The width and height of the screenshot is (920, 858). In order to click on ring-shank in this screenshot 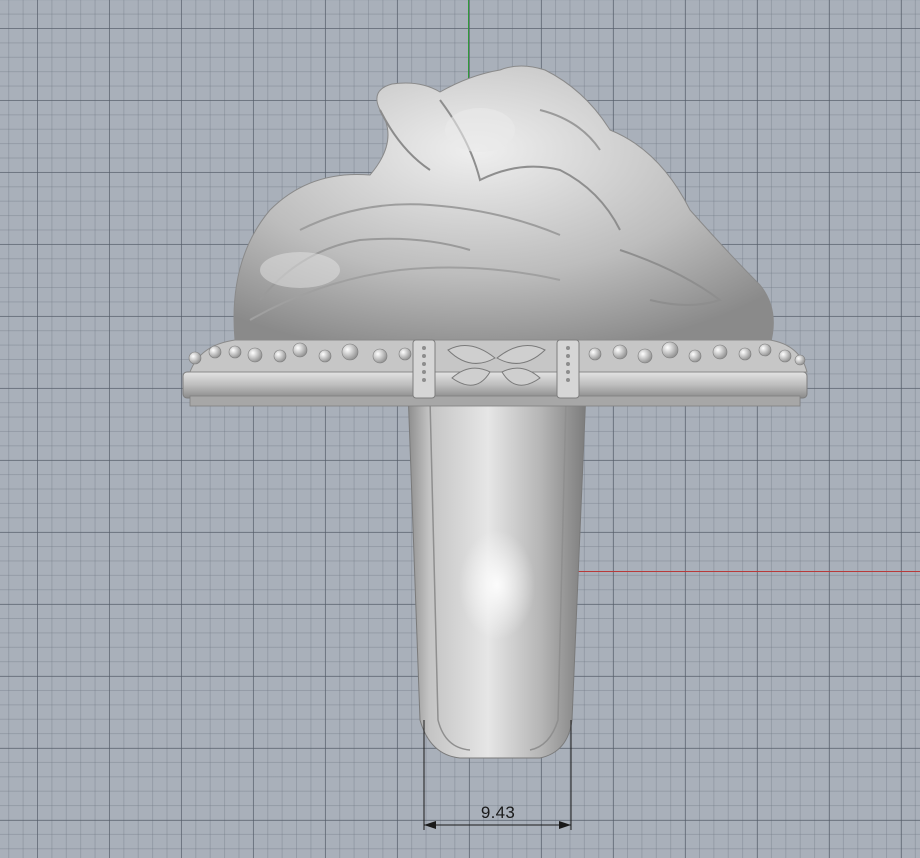, I will do `click(497, 574)`.